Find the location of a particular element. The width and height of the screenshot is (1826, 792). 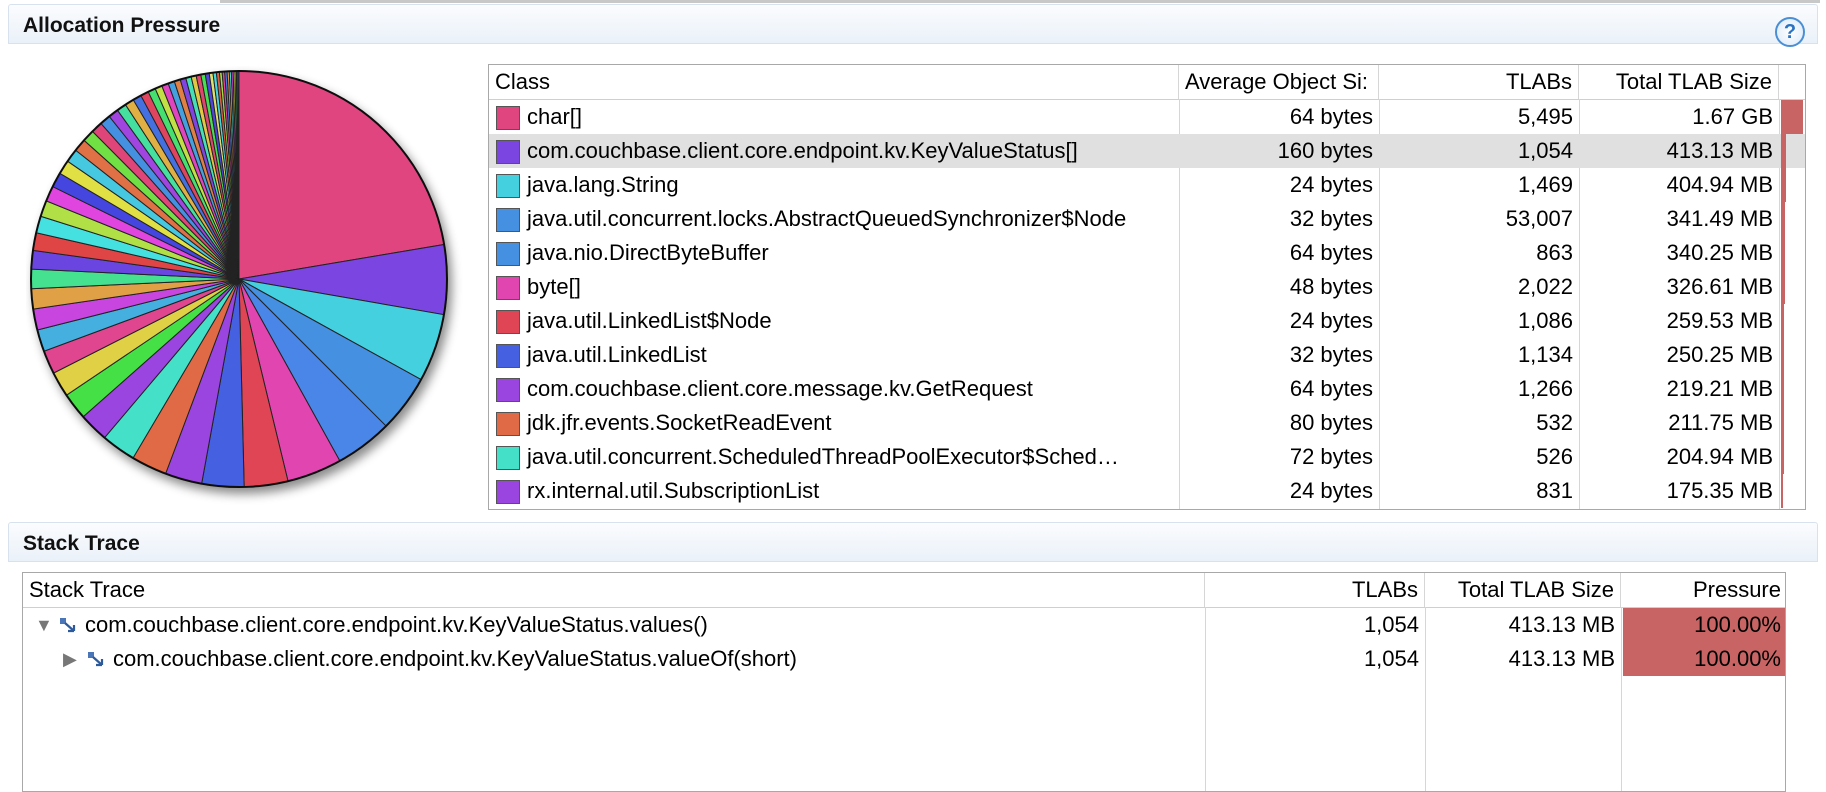

column-header-avg-size: Average Object Si: is located at coordinates (1279, 82).